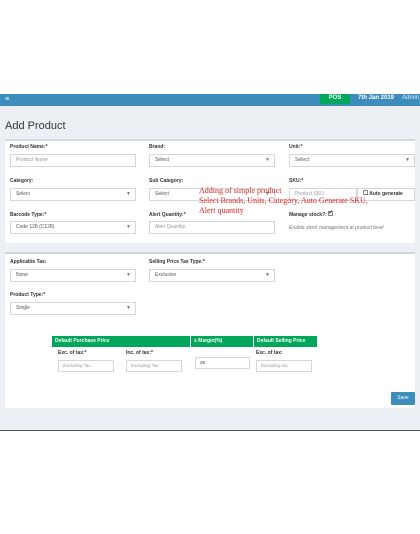  Describe the element at coordinates (28, 262) in the screenshot. I see `applicable-tax-label: Applicable Tax:` at that location.